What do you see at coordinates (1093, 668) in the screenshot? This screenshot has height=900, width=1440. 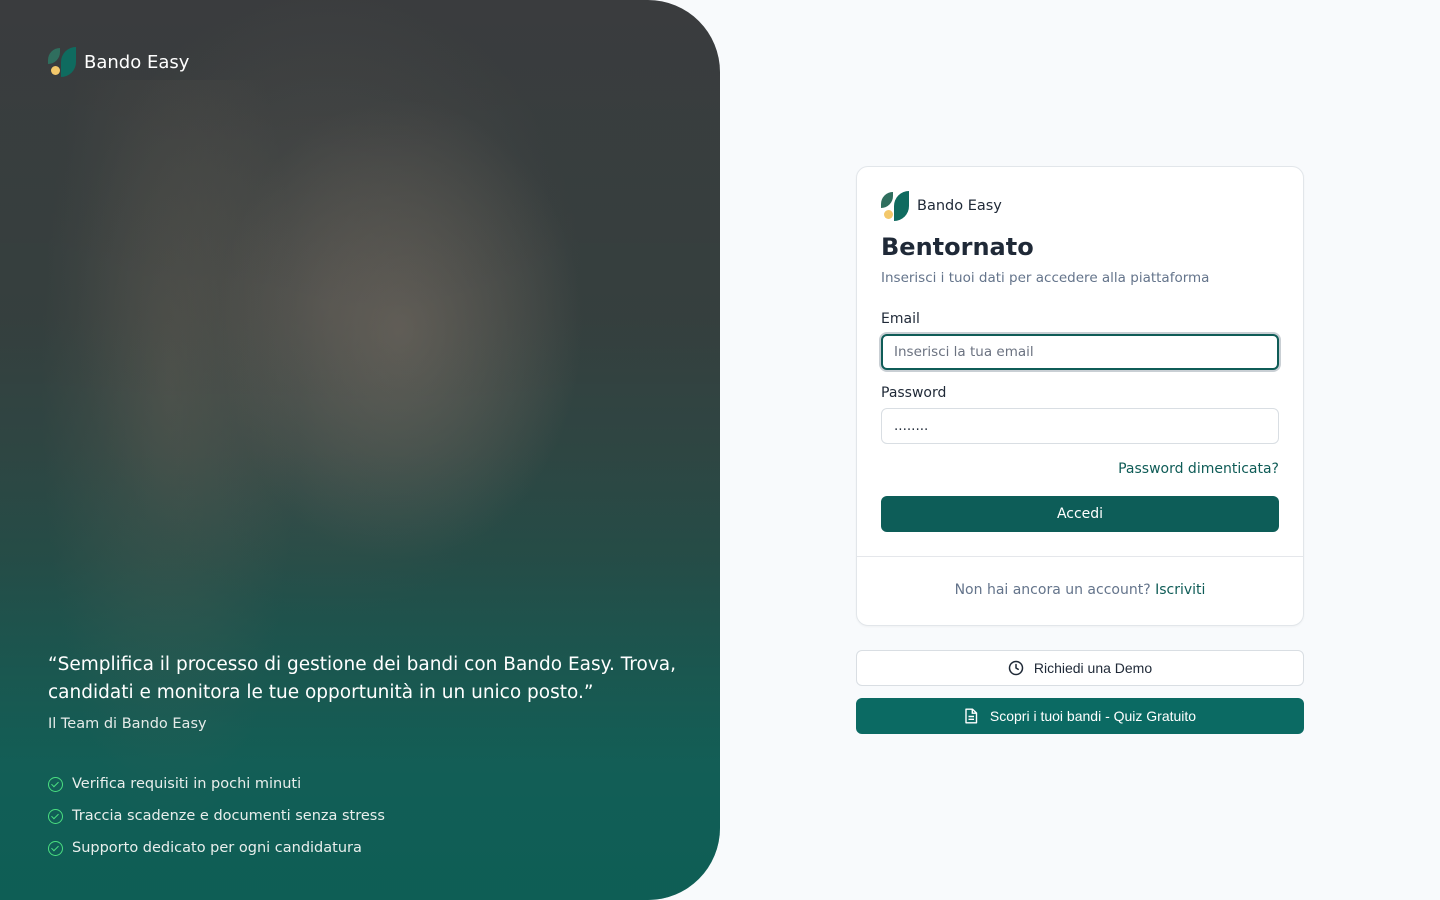 I see `request-demo-label: Richiedi una Demo` at bounding box center [1093, 668].